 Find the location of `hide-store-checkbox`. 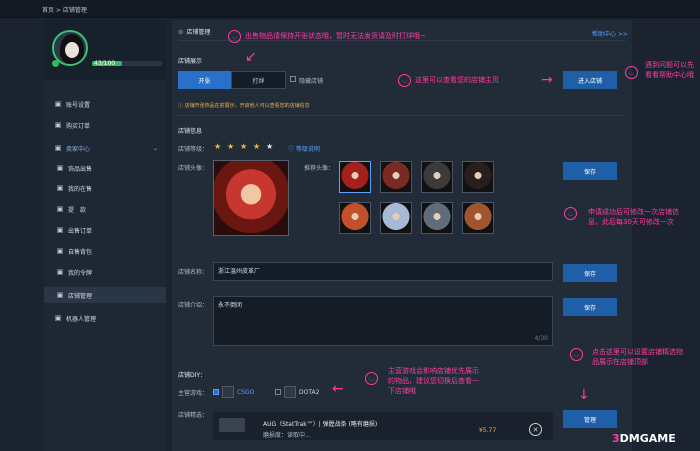

hide-store-checkbox is located at coordinates (293, 79).